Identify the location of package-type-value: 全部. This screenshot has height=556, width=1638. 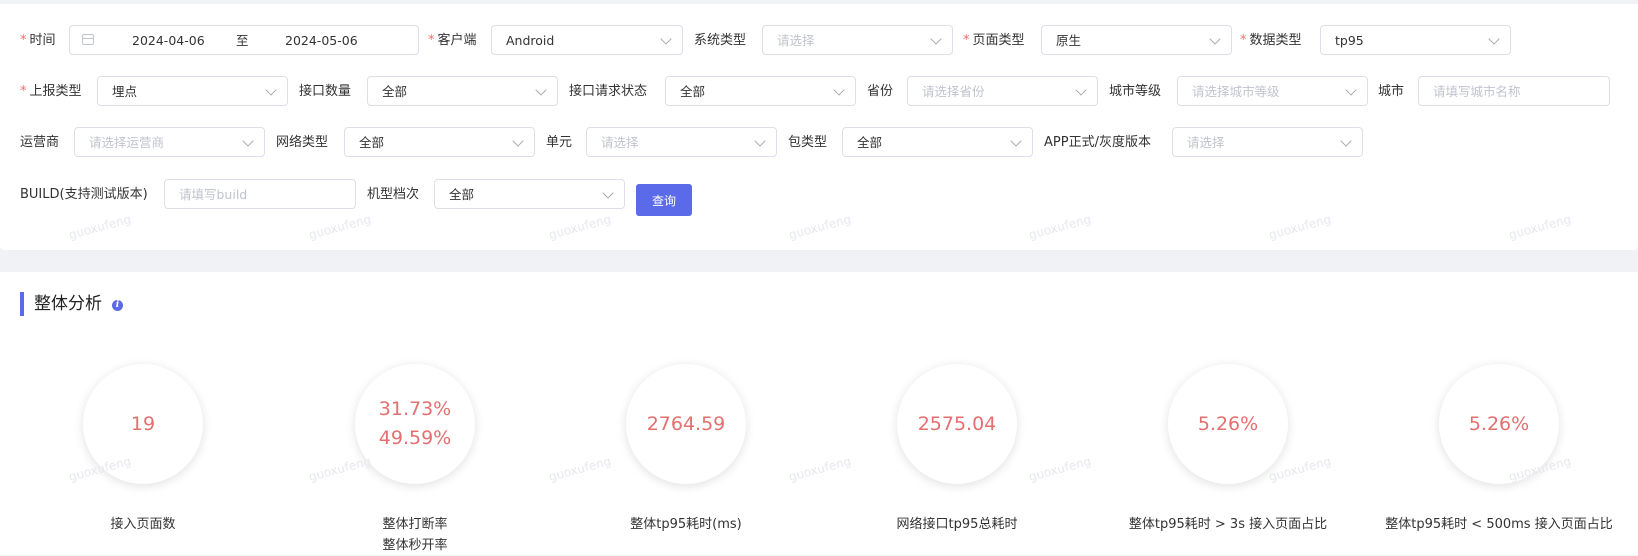
(870, 142).